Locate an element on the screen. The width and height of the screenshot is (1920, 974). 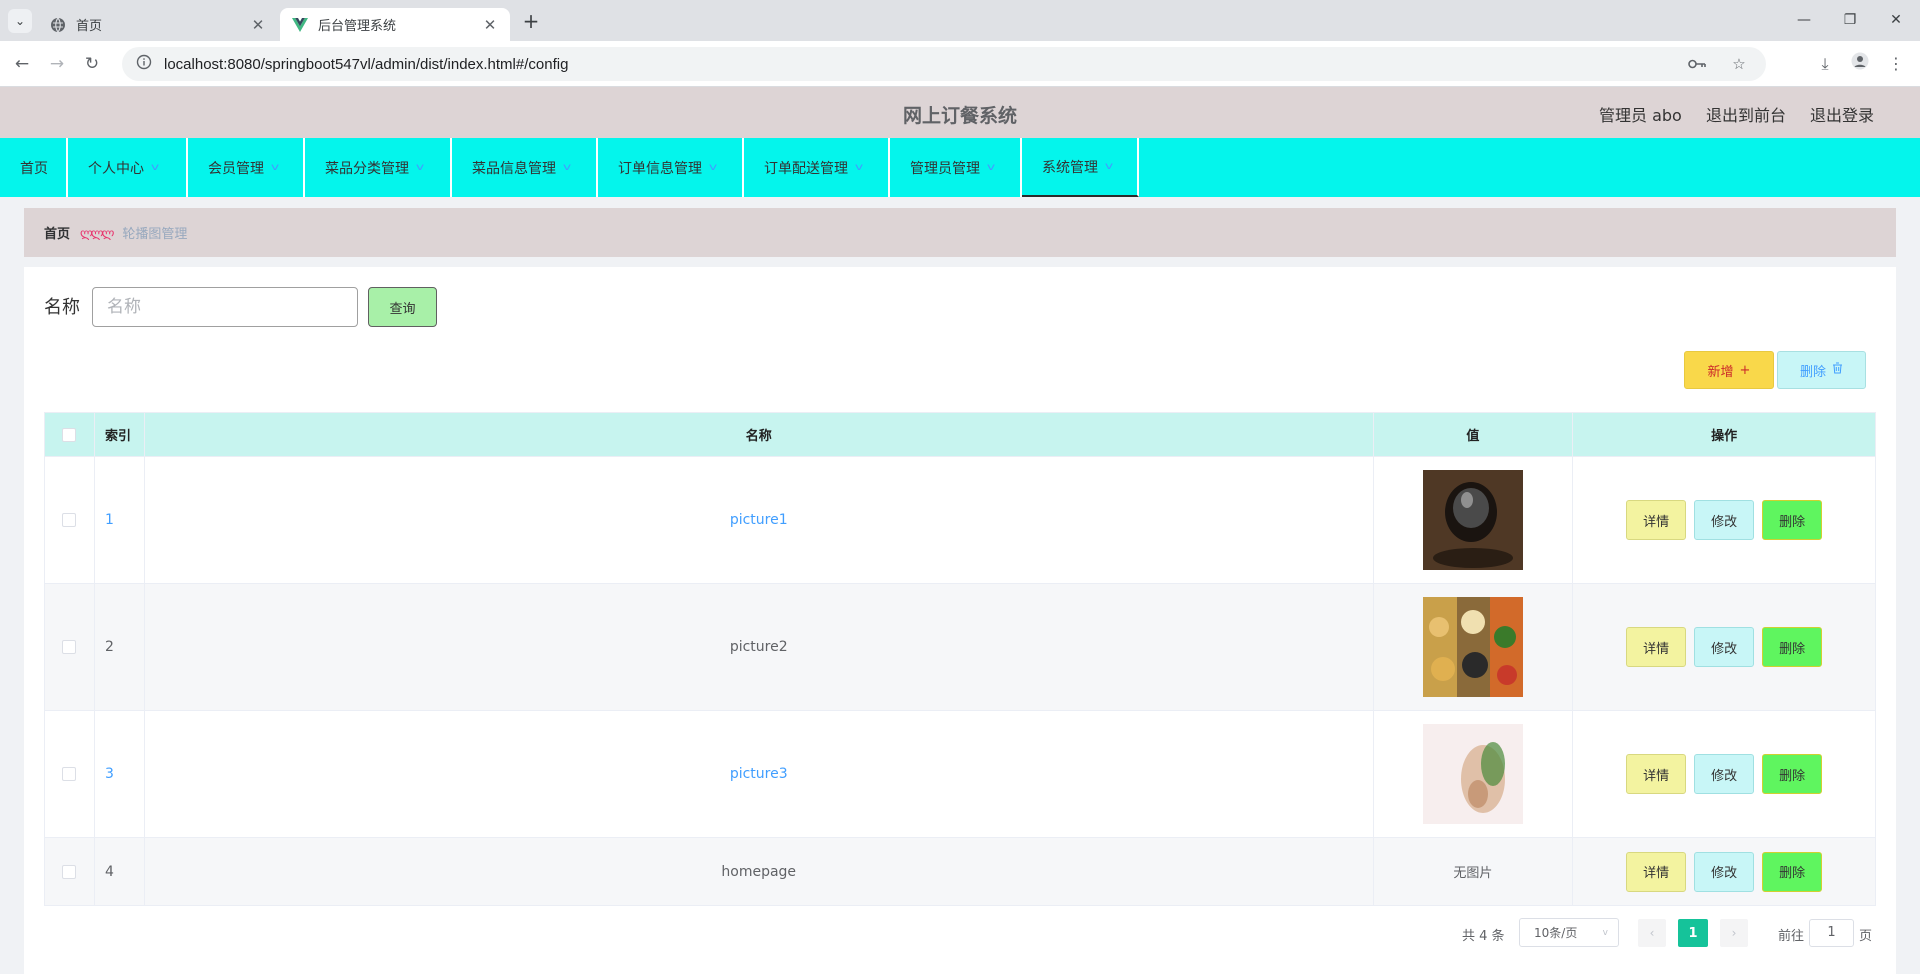
logout-link: 退出登录 is located at coordinates (1842, 114).